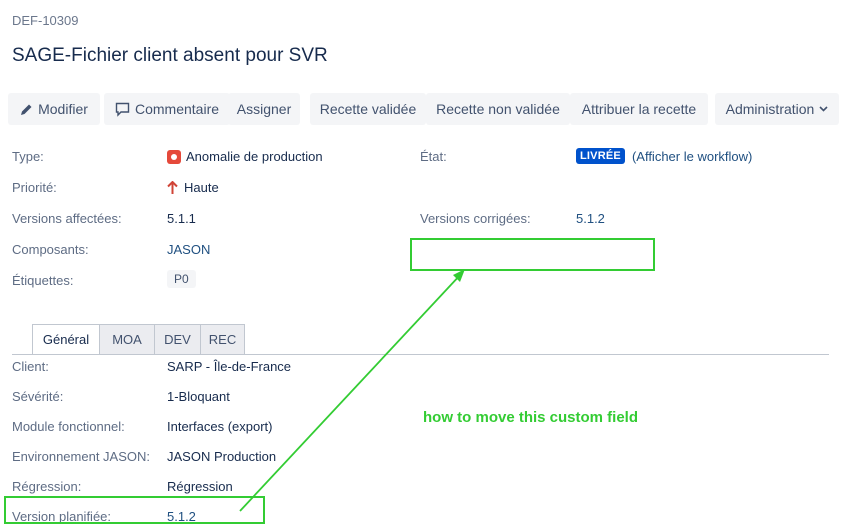 This screenshot has width=844, height=525. I want to click on target-highlight-box, so click(532, 254).